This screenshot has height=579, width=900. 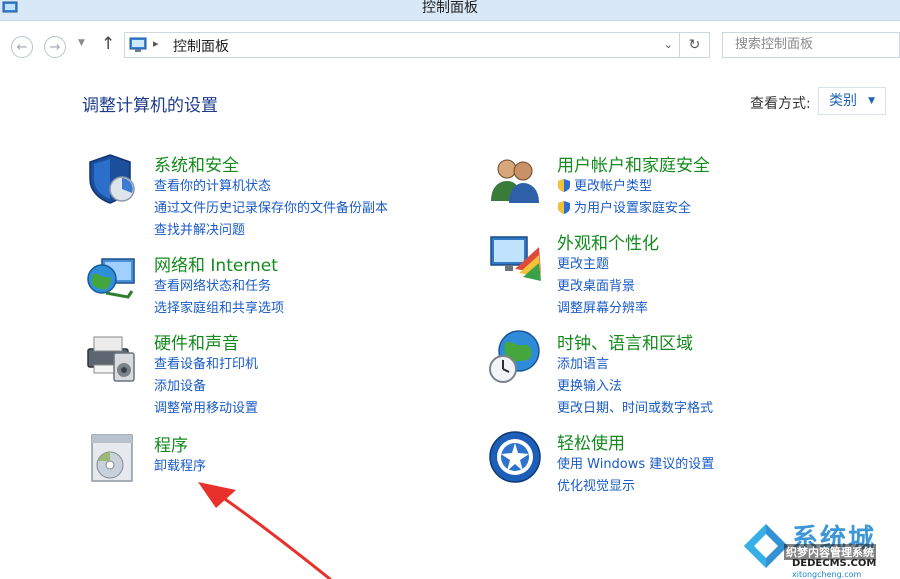 What do you see at coordinates (81, 43) in the screenshot?
I see `recent-locations-dropdown-icon: ▼` at bounding box center [81, 43].